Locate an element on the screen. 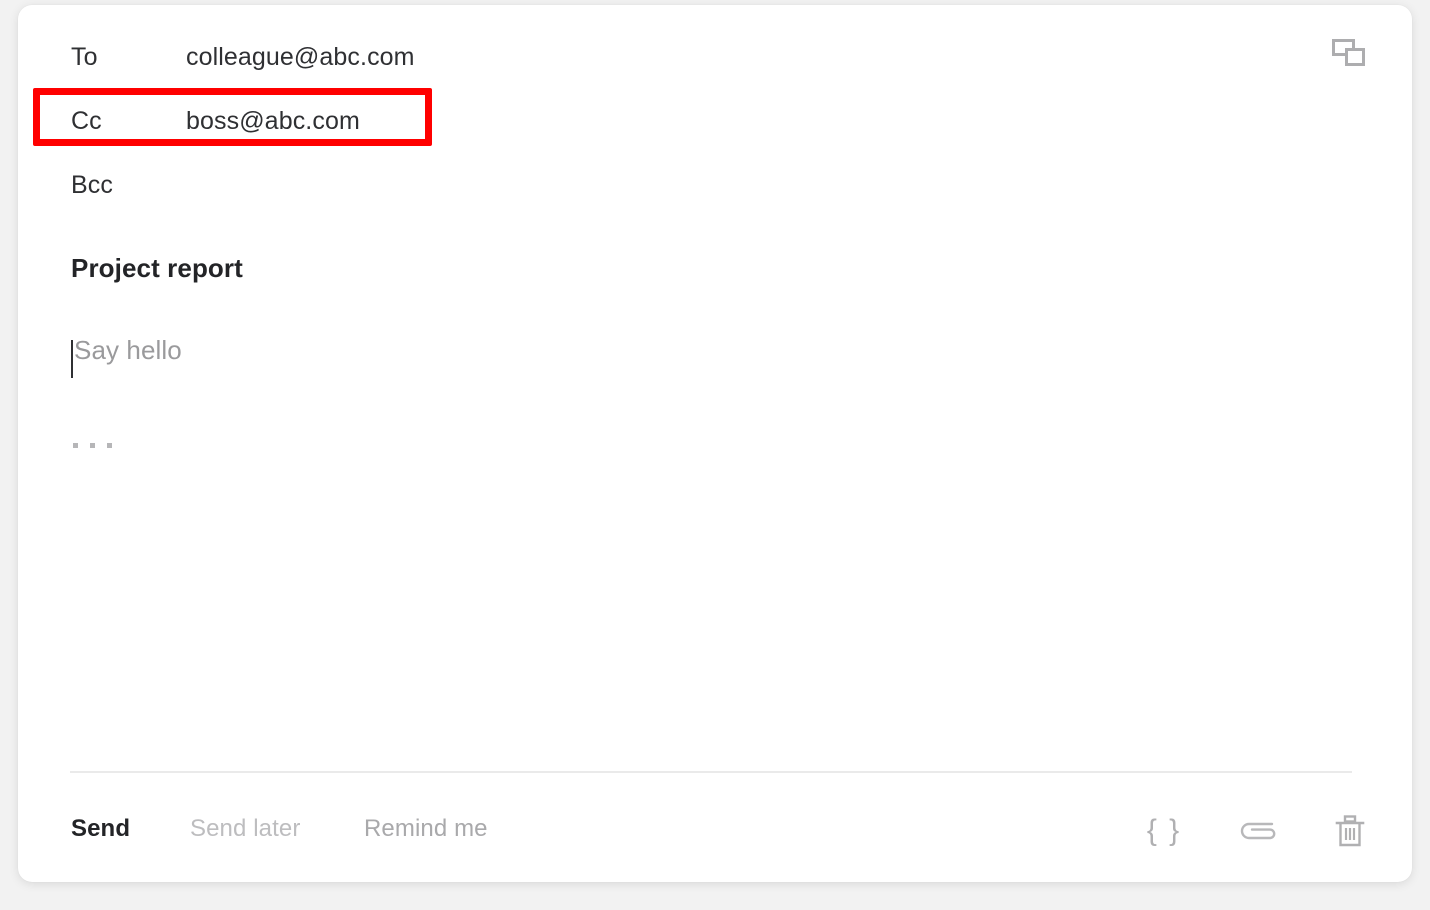 The width and height of the screenshot is (1430, 910). bcc-field-label: Bcc is located at coordinates (92, 184).